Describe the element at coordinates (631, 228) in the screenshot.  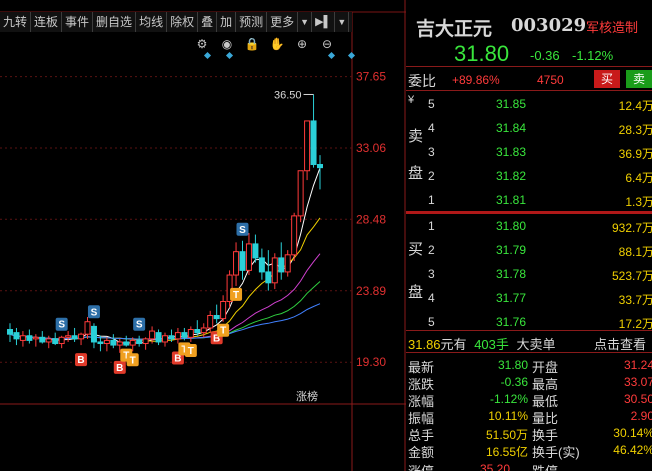
I see `book-volume: 932.7万` at that location.